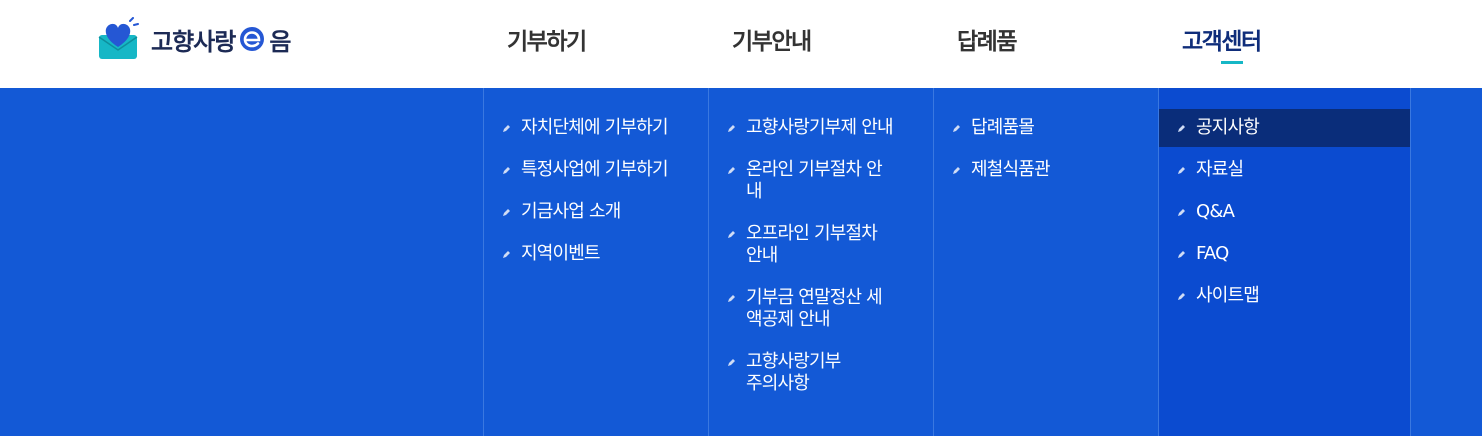  Describe the element at coordinates (1220, 169) in the screenshot. I see `menu-item-label: 자료실` at that location.